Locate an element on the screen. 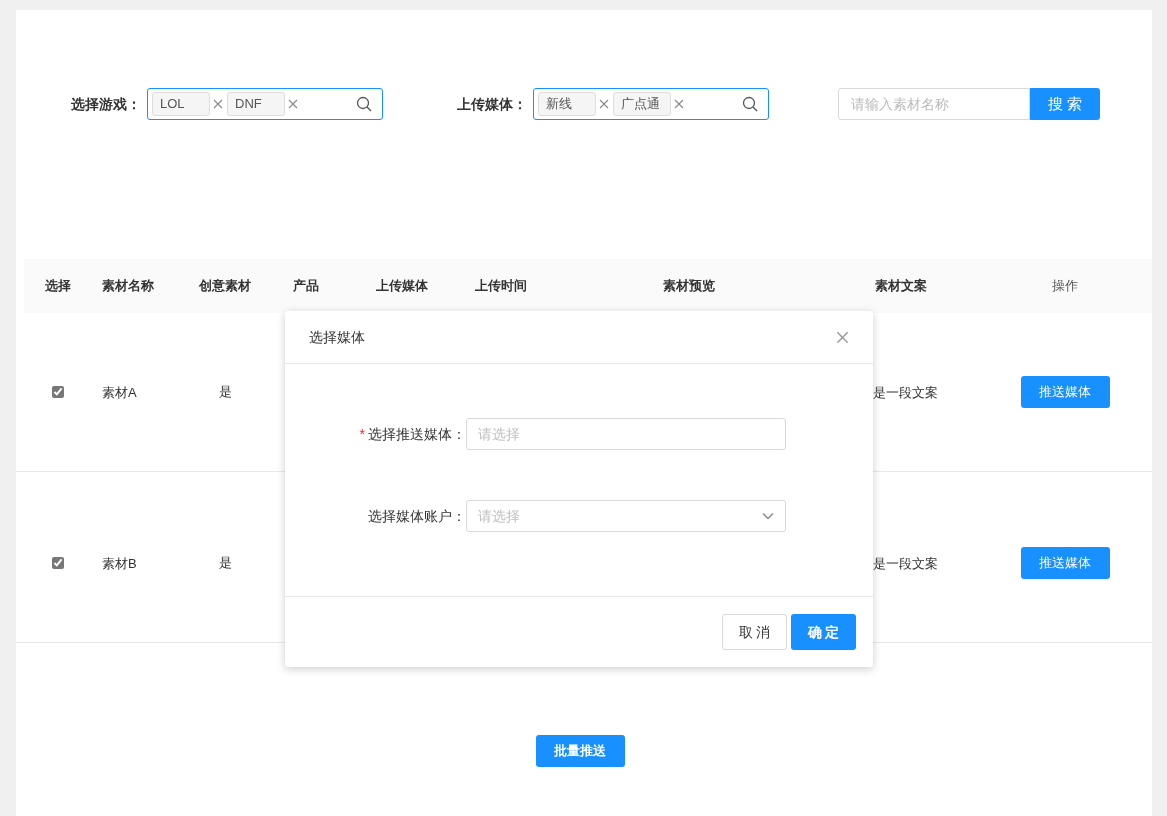 The image size is (1167, 816). cancel-button: 取 消 is located at coordinates (754, 632).